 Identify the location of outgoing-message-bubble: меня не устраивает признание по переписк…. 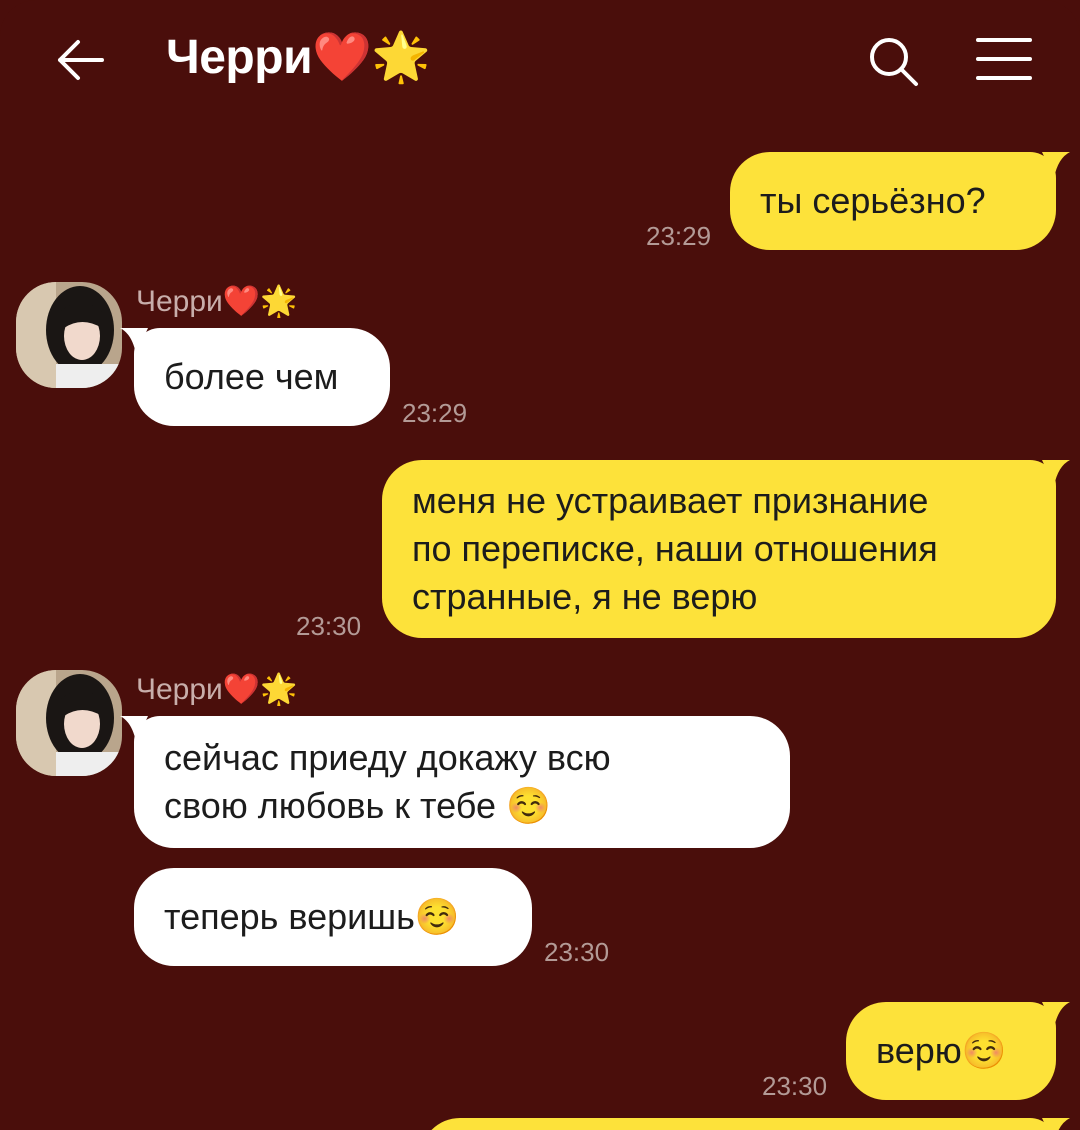
(726, 549).